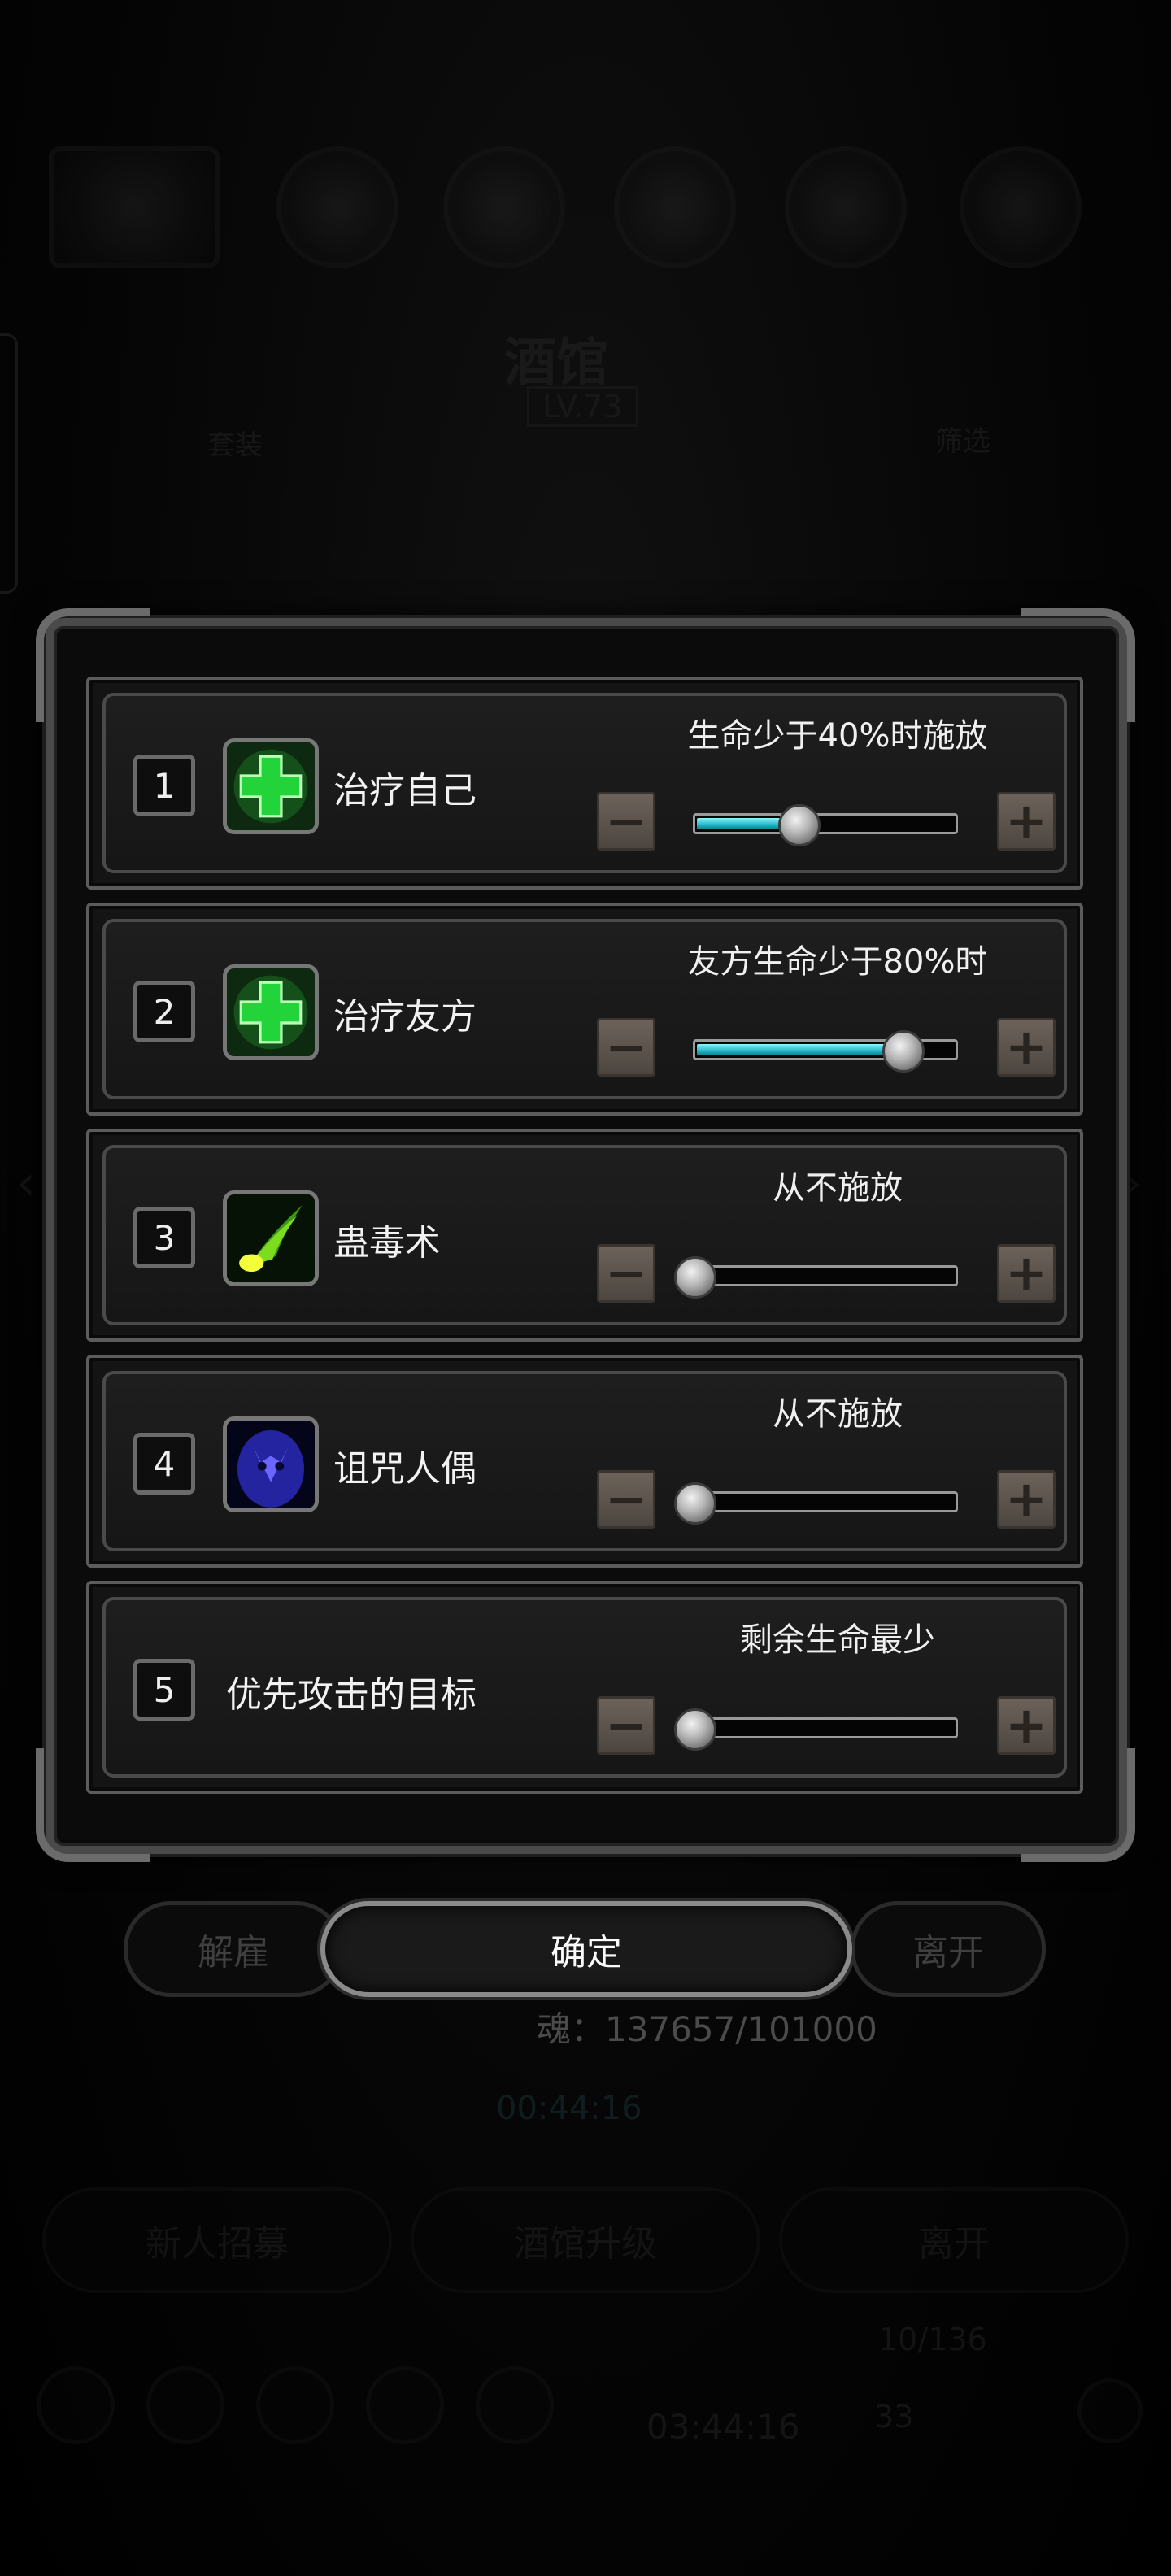  I want to click on row-number: 1, so click(164, 786).